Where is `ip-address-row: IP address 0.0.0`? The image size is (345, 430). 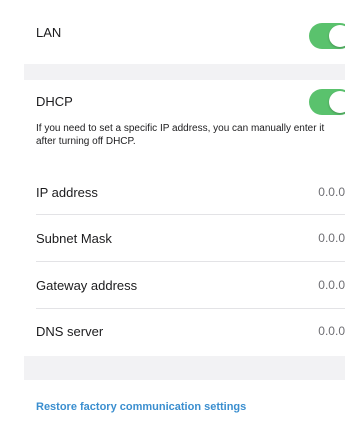 ip-address-row: IP address 0.0.0 is located at coordinates (184, 192).